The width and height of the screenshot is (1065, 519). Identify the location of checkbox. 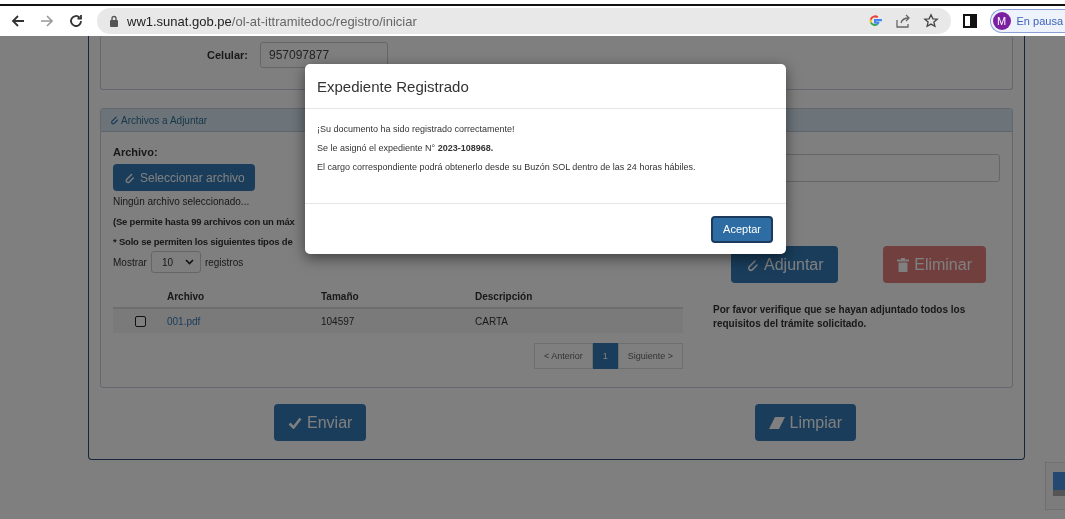
(140, 321).